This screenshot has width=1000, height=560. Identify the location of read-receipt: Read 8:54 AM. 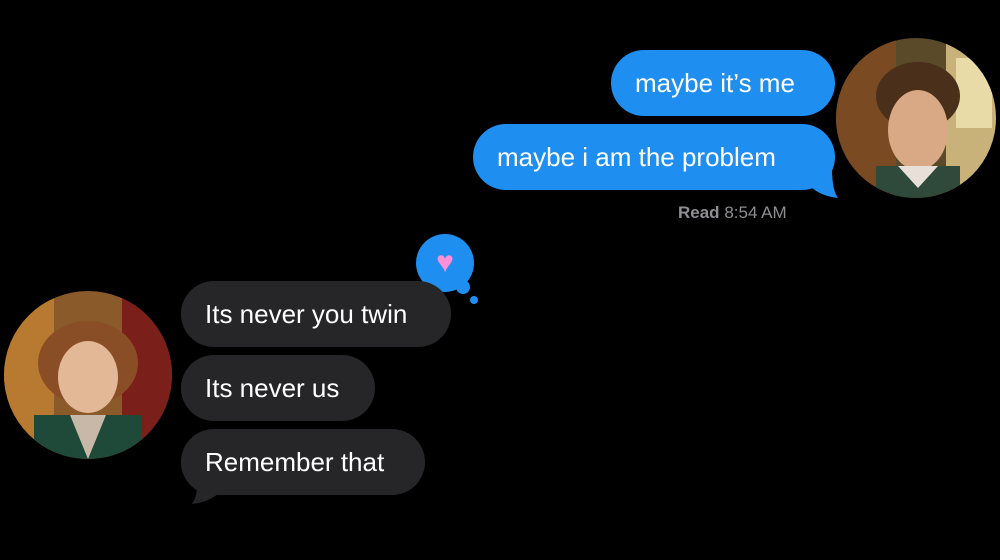
(732, 213).